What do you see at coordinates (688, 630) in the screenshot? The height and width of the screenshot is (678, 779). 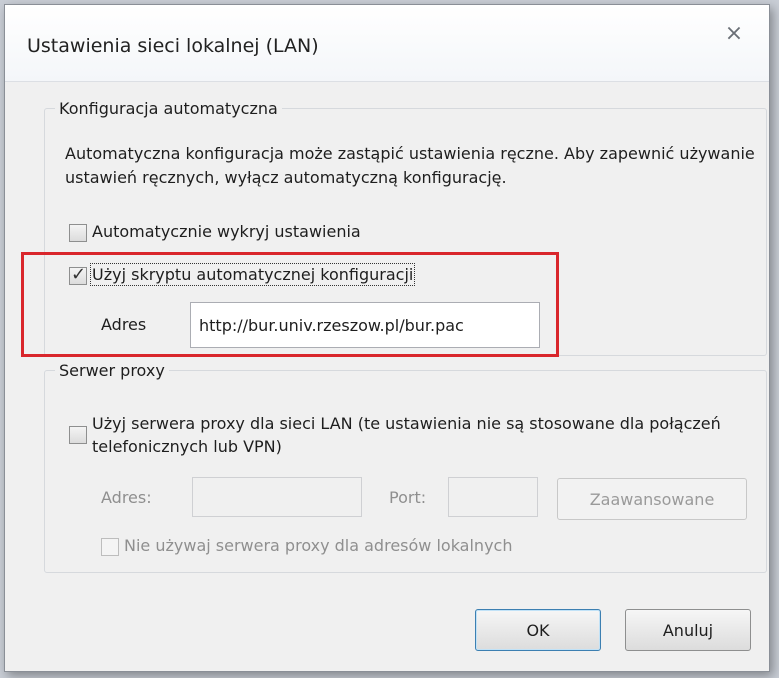 I see `cancel-button: Anuluj` at bounding box center [688, 630].